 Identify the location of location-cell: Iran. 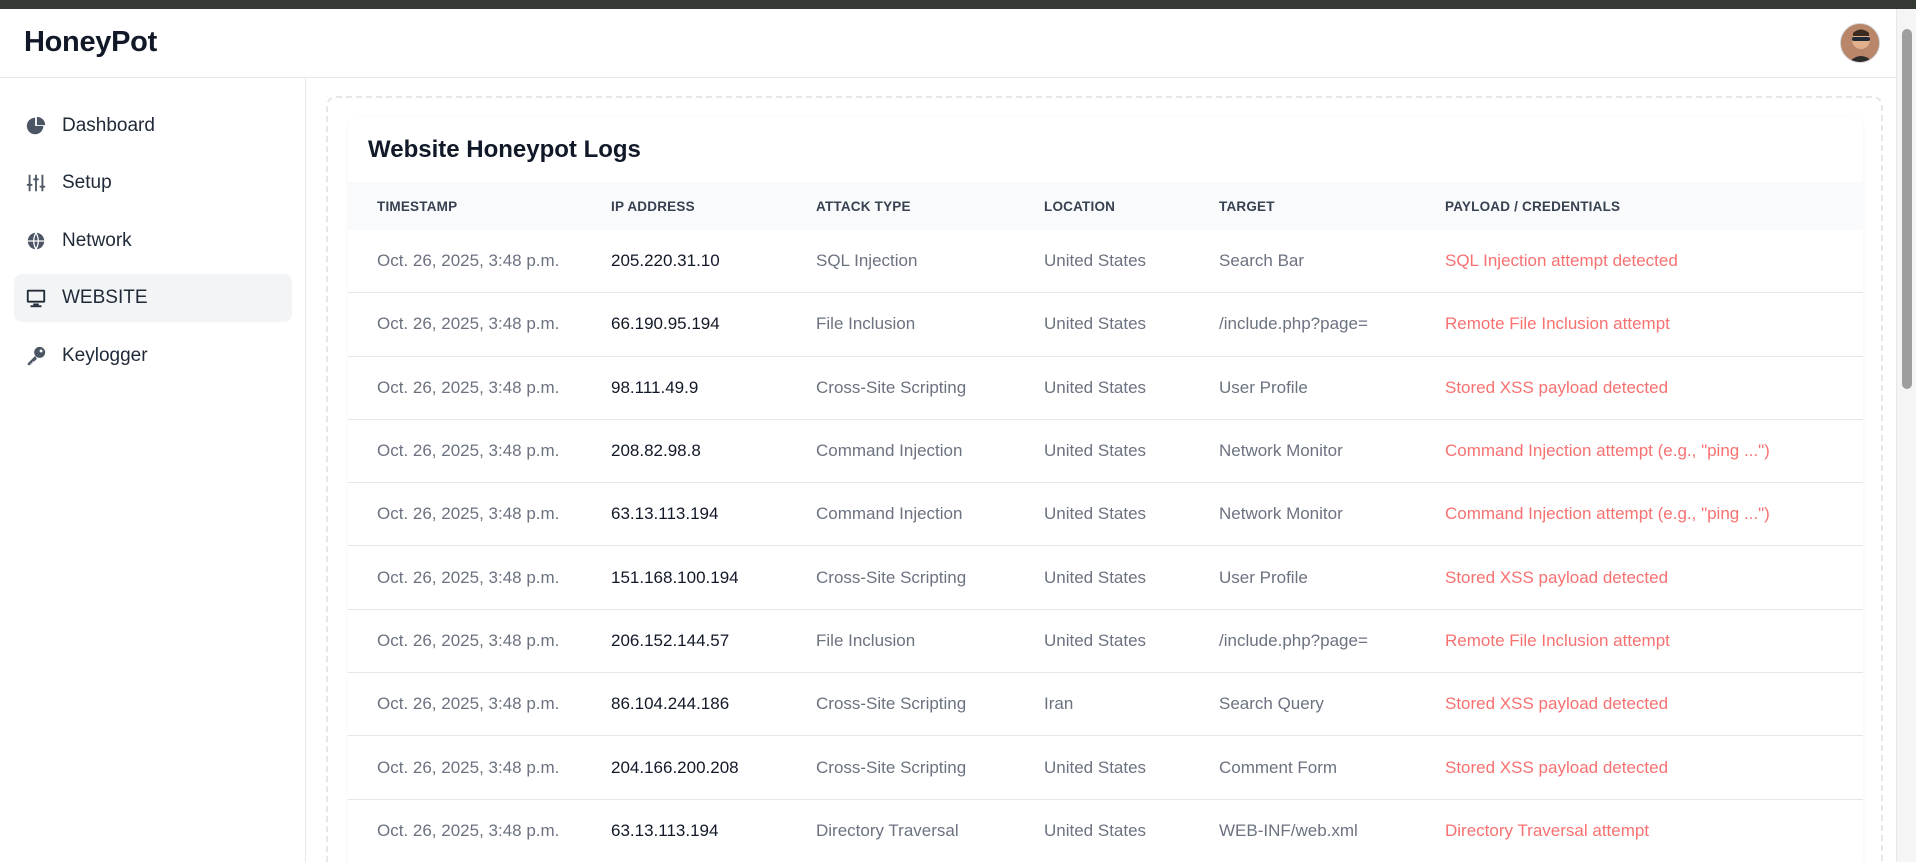
(1059, 704).